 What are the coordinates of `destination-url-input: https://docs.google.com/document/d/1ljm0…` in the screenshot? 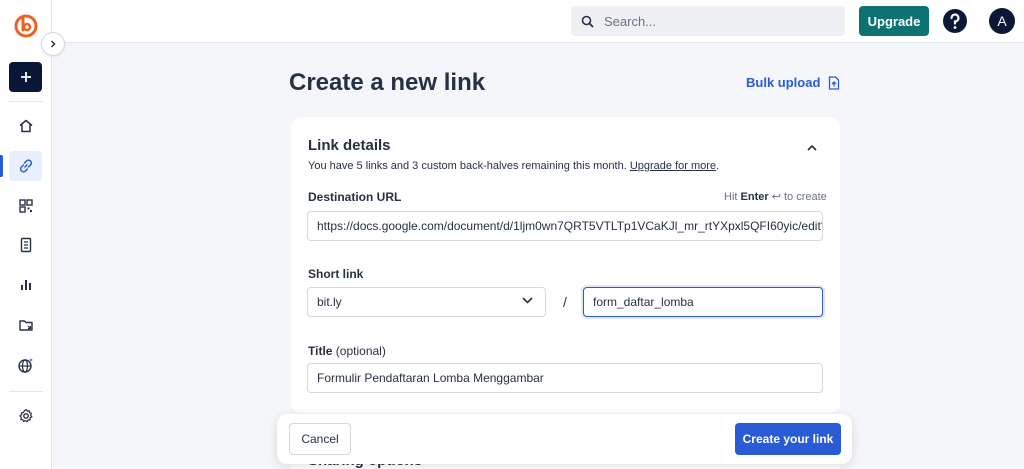 It's located at (565, 226).